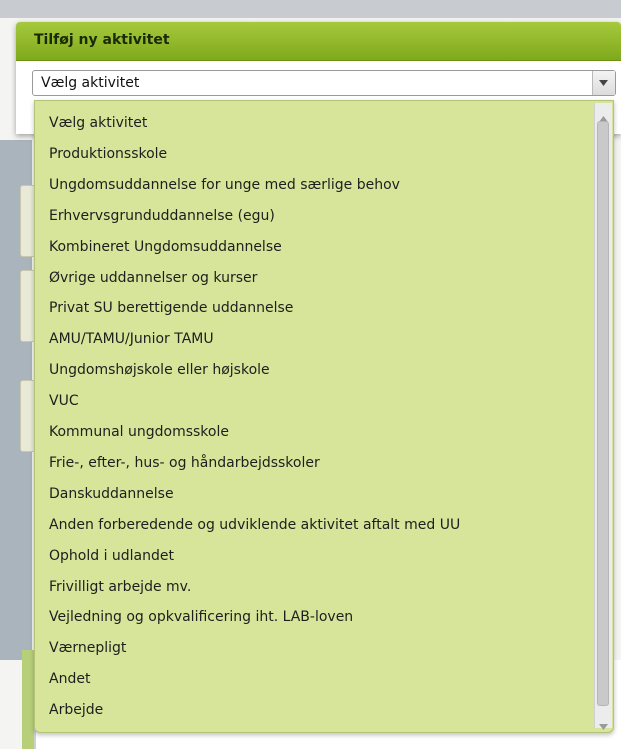  Describe the element at coordinates (108, 154) in the screenshot. I see `dropdown-option: Produktionsskole` at that location.